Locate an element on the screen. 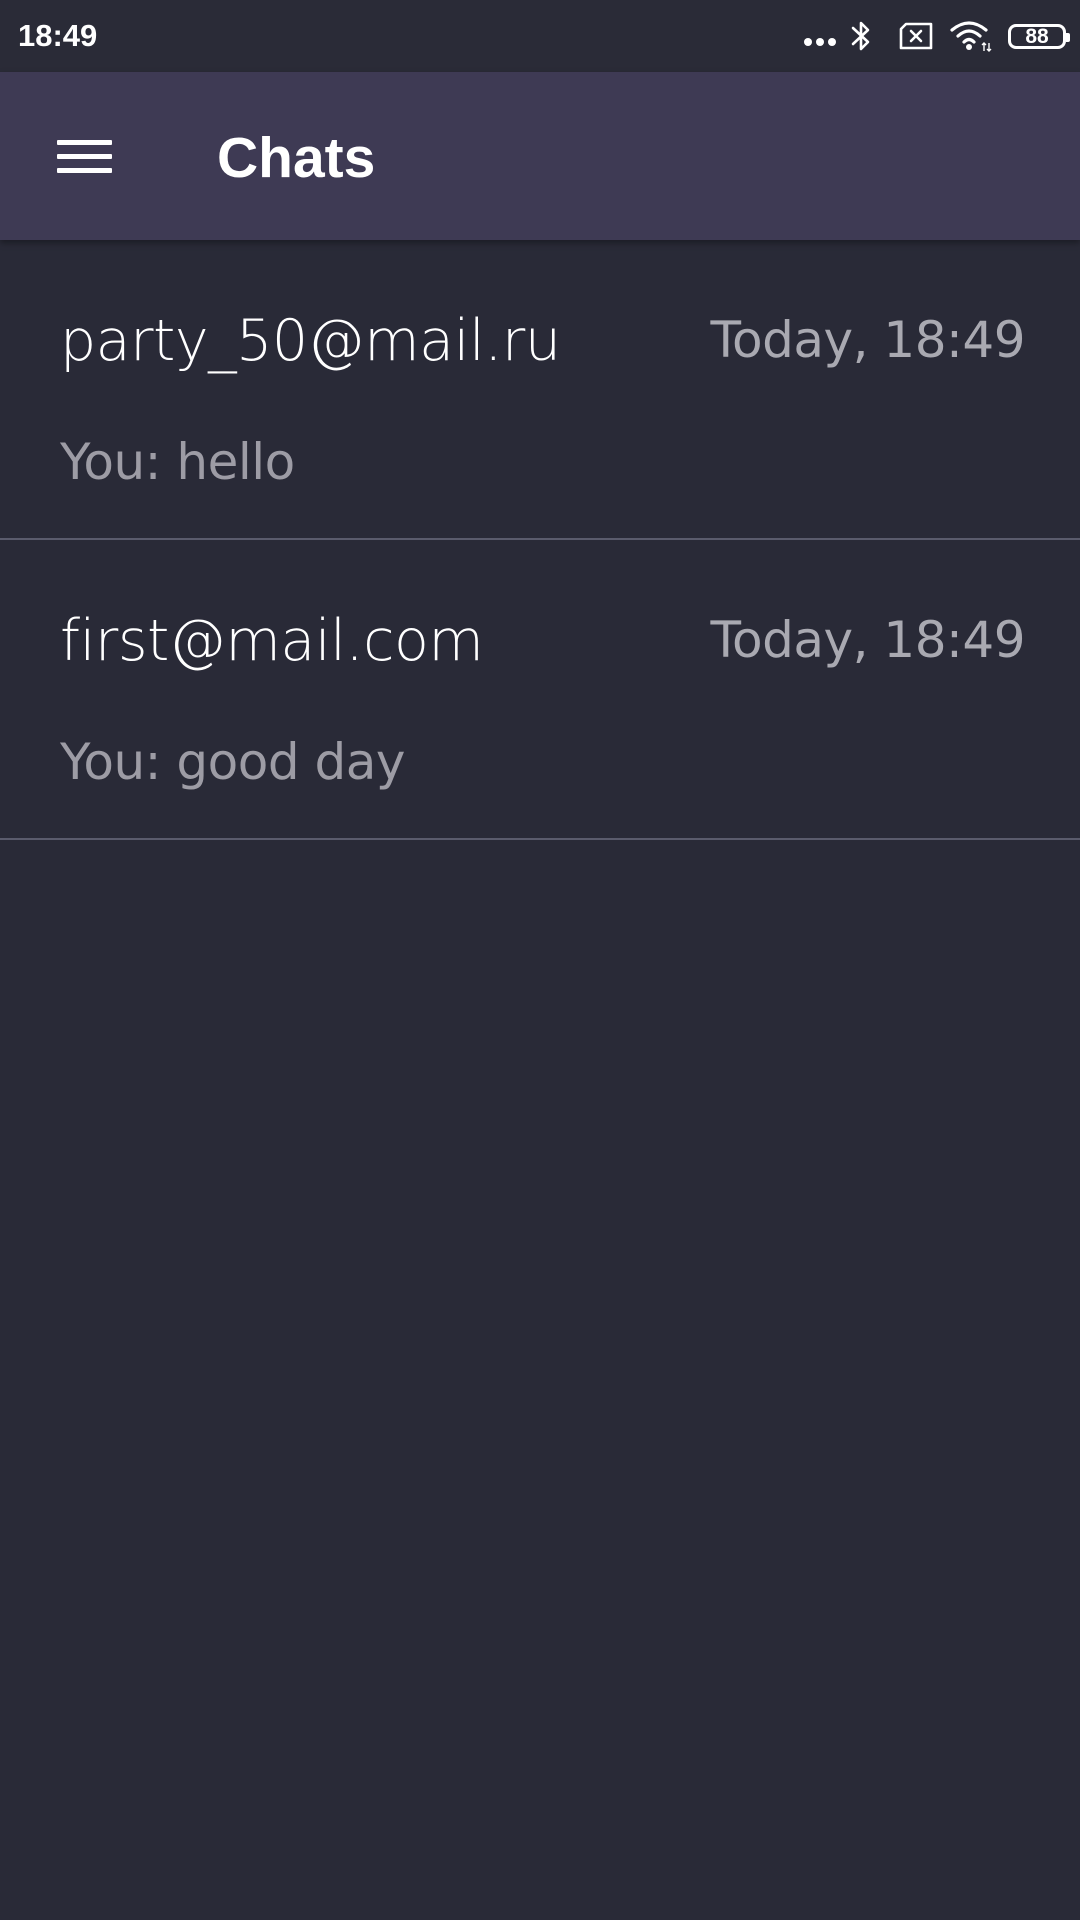 Image resolution: width=1080 pixels, height=1920 pixels. bluetooth-icon is located at coordinates (861, 36).